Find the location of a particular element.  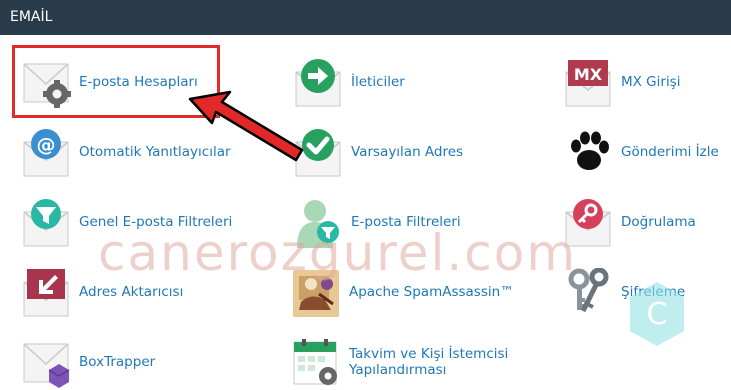

encryption-label: Şifreleme is located at coordinates (653, 292).